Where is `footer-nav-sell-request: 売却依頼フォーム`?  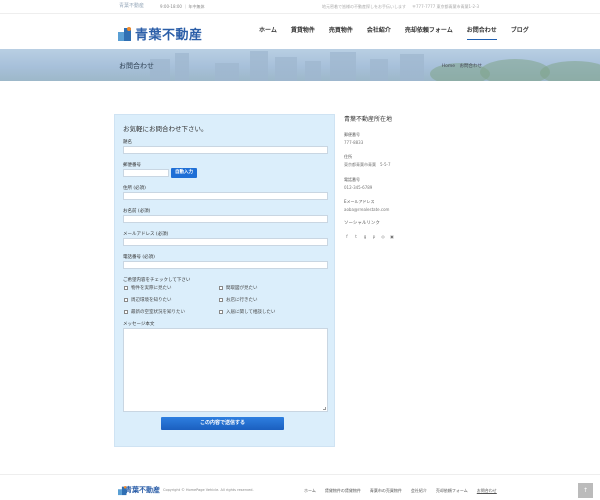 footer-nav-sell-request: 売却依頼フォーム is located at coordinates (452, 491).